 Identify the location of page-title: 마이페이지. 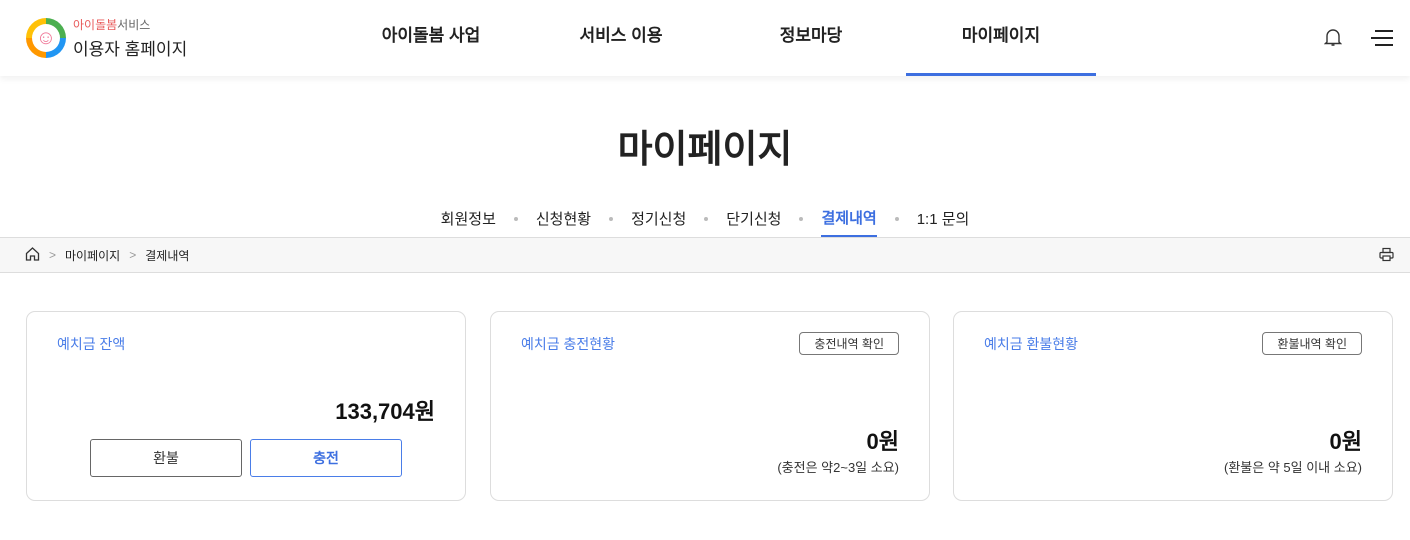
(705, 150).